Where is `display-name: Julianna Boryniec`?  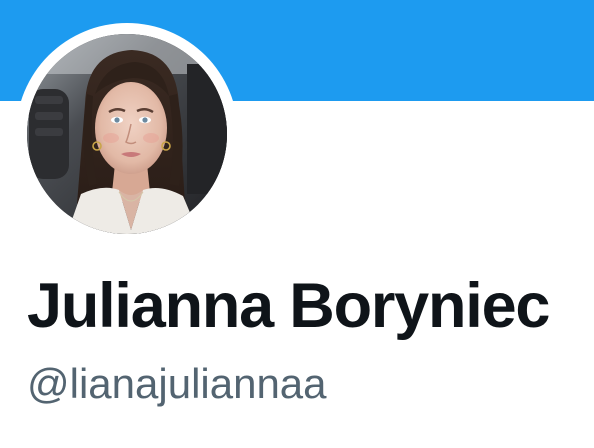
display-name: Julianna Boryniec is located at coordinates (288, 306).